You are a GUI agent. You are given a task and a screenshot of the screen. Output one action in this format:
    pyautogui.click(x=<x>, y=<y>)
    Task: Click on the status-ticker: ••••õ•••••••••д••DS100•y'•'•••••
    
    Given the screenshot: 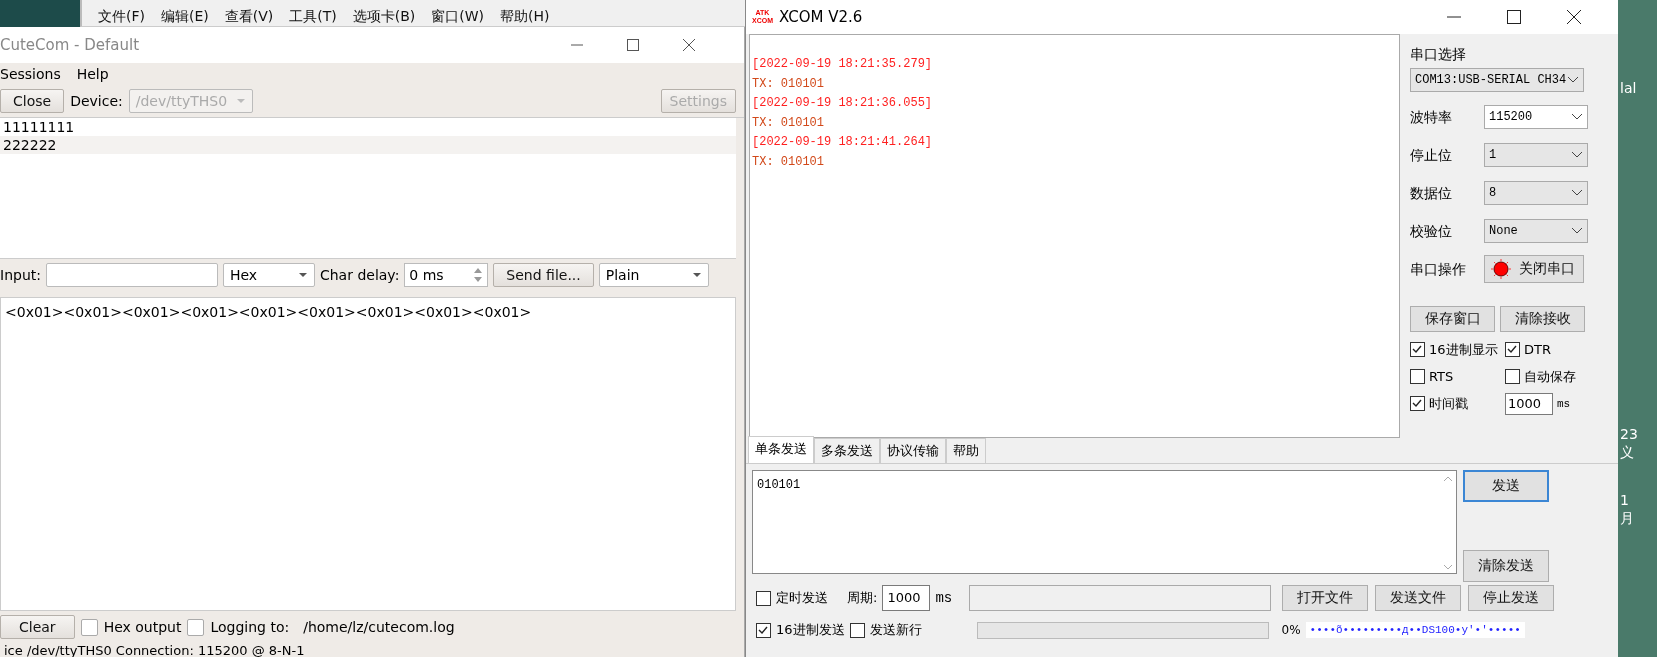 What is the action you would take?
    pyautogui.click(x=1415, y=630)
    